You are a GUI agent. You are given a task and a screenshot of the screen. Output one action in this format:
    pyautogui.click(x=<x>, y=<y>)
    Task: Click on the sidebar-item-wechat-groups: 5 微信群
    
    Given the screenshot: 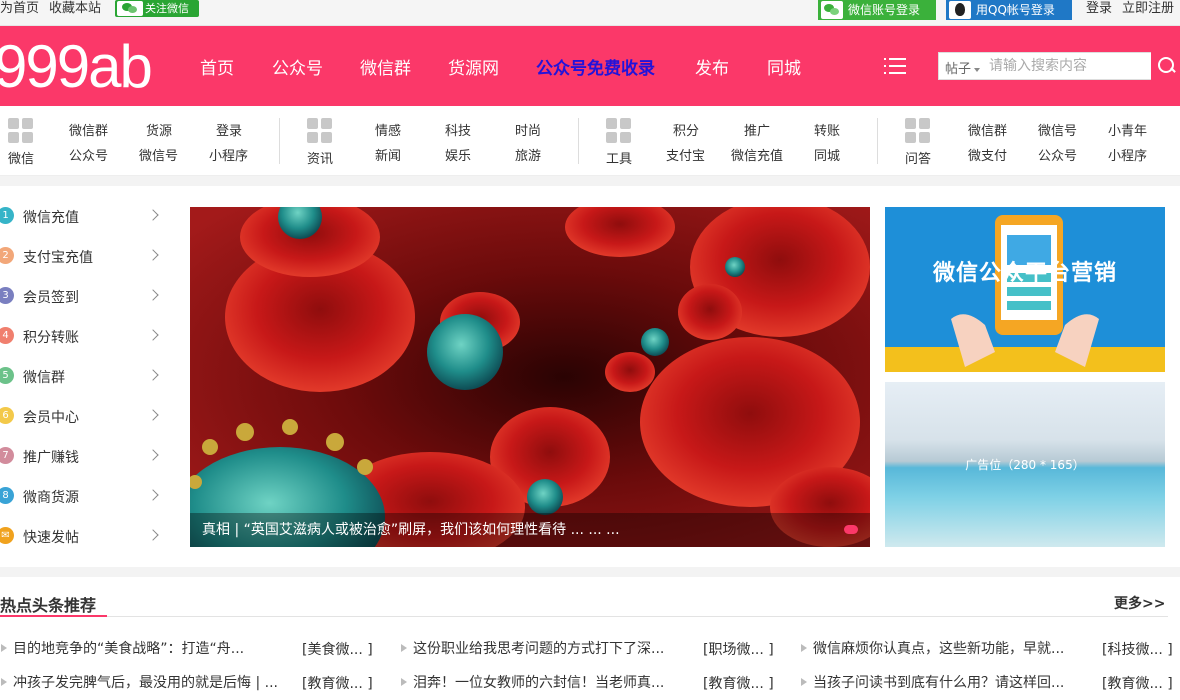 What is the action you would take?
    pyautogui.click(x=82, y=377)
    